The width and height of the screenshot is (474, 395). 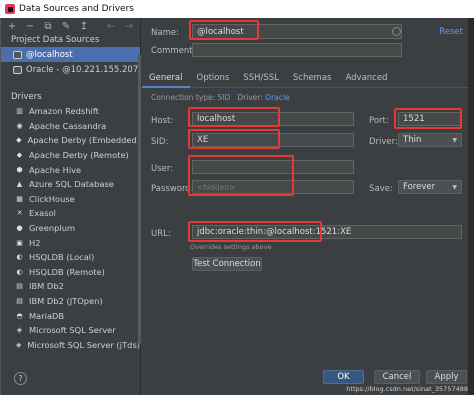 I want to click on mssql-icon: ◈, so click(x=19, y=330).